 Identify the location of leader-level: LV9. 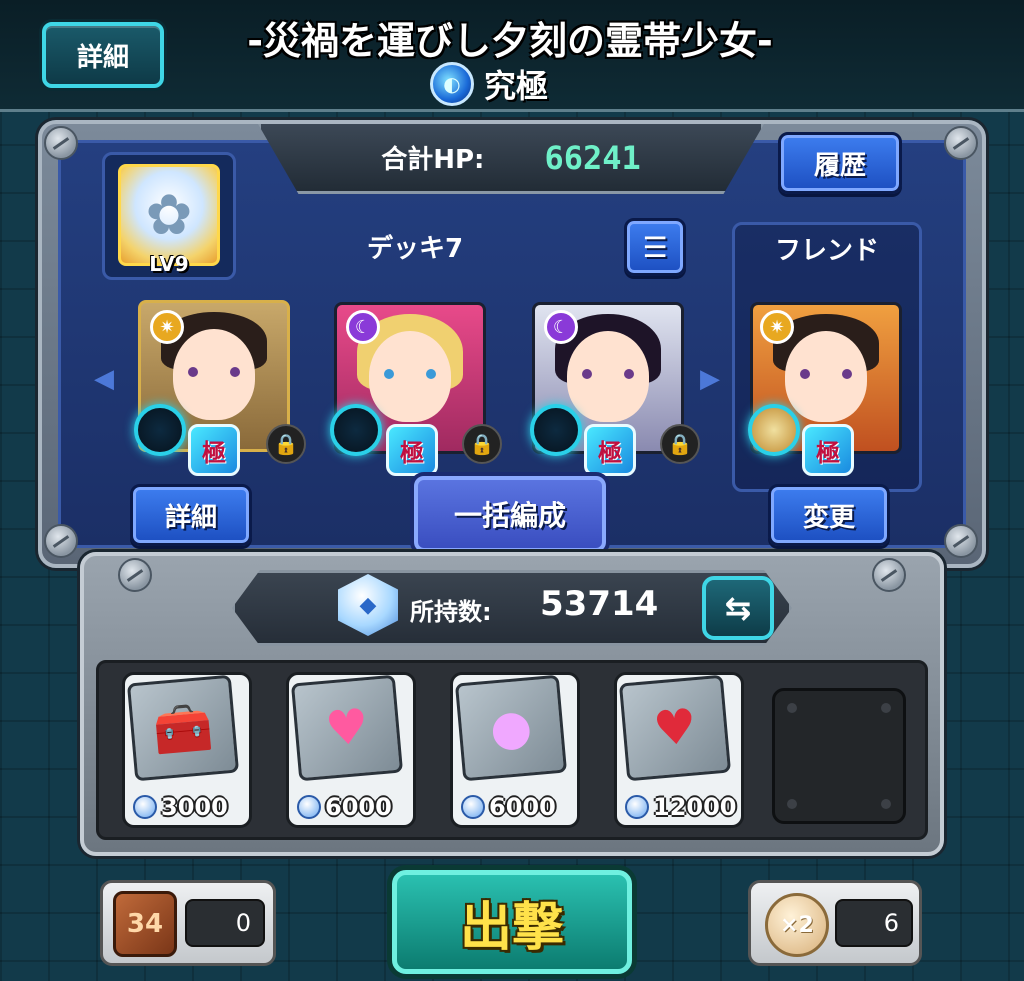
(169, 264).